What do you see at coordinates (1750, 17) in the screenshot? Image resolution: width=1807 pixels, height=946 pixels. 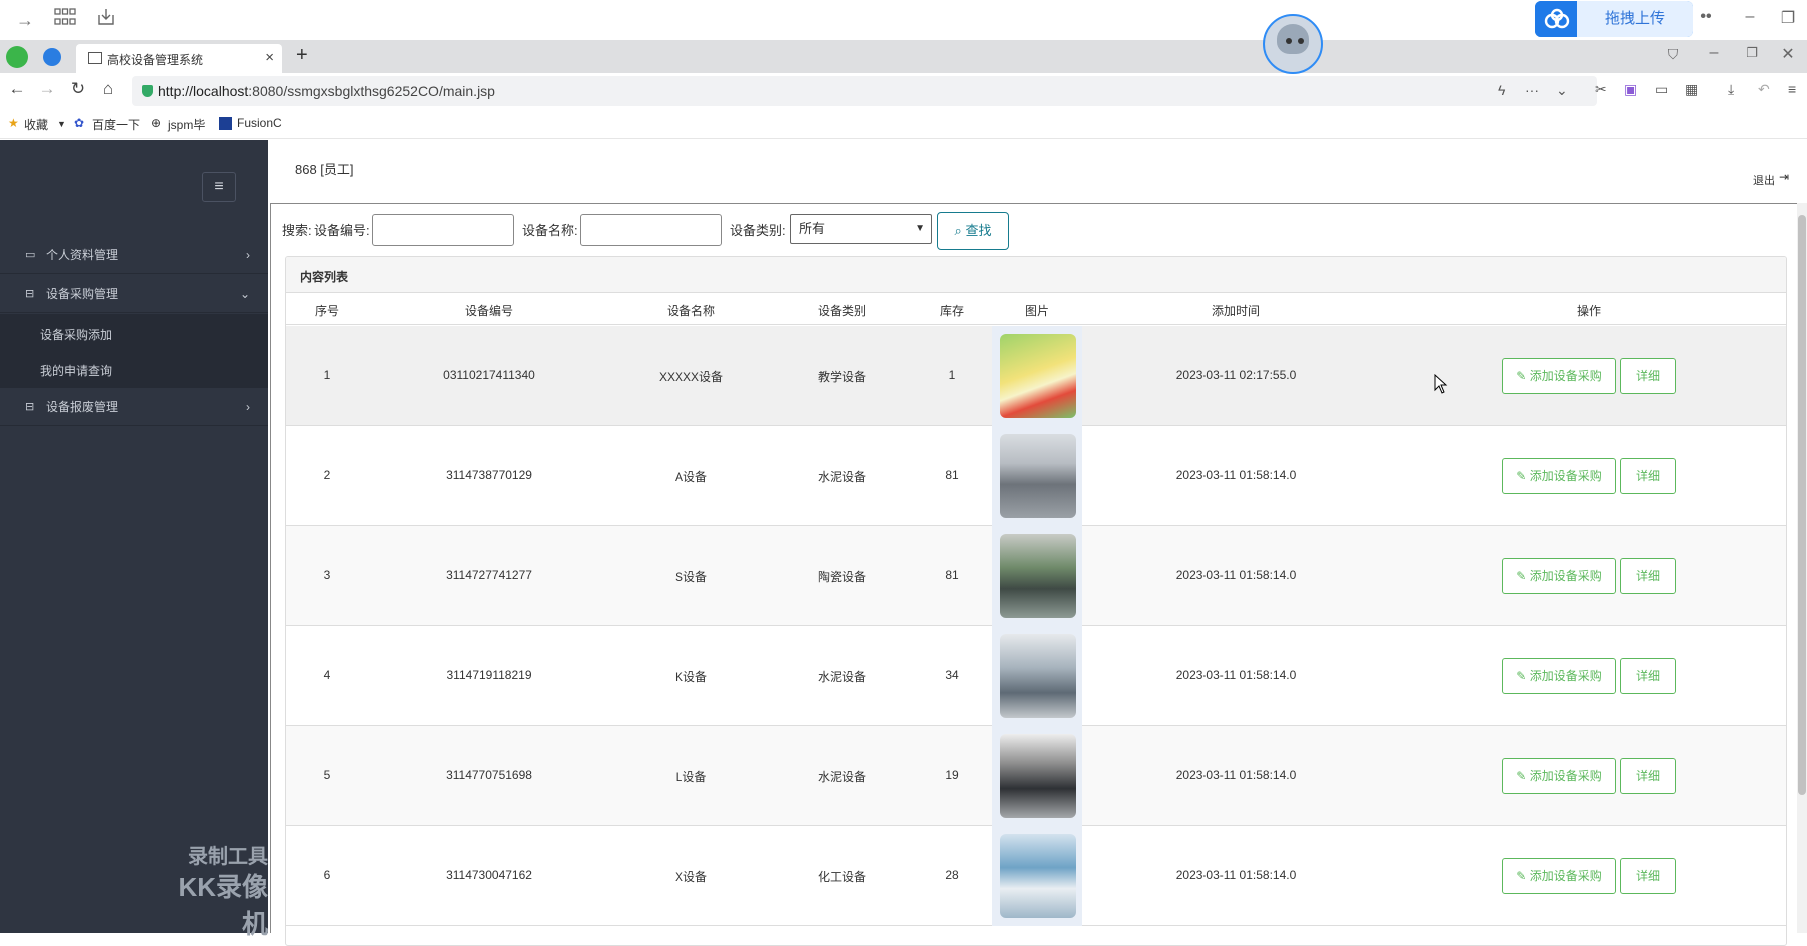 I see `minimize-icon: –` at bounding box center [1750, 17].